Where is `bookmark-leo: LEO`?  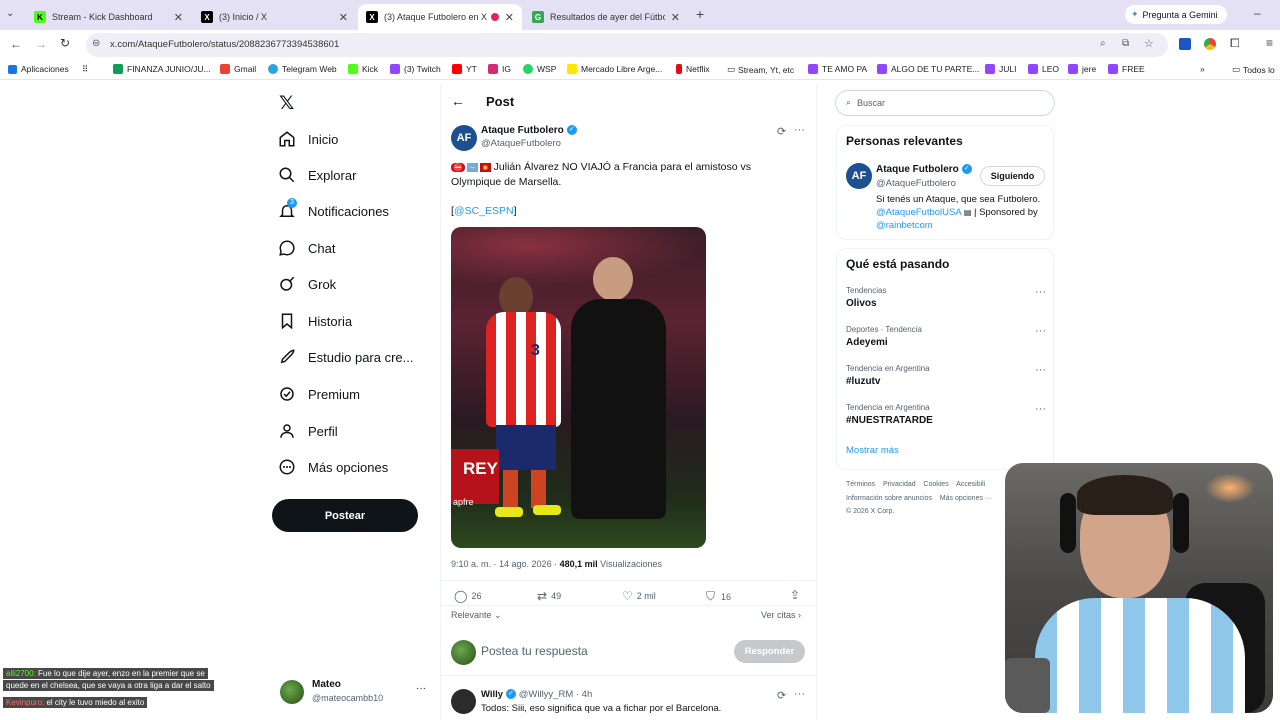 bookmark-leo: LEO is located at coordinates (1043, 69).